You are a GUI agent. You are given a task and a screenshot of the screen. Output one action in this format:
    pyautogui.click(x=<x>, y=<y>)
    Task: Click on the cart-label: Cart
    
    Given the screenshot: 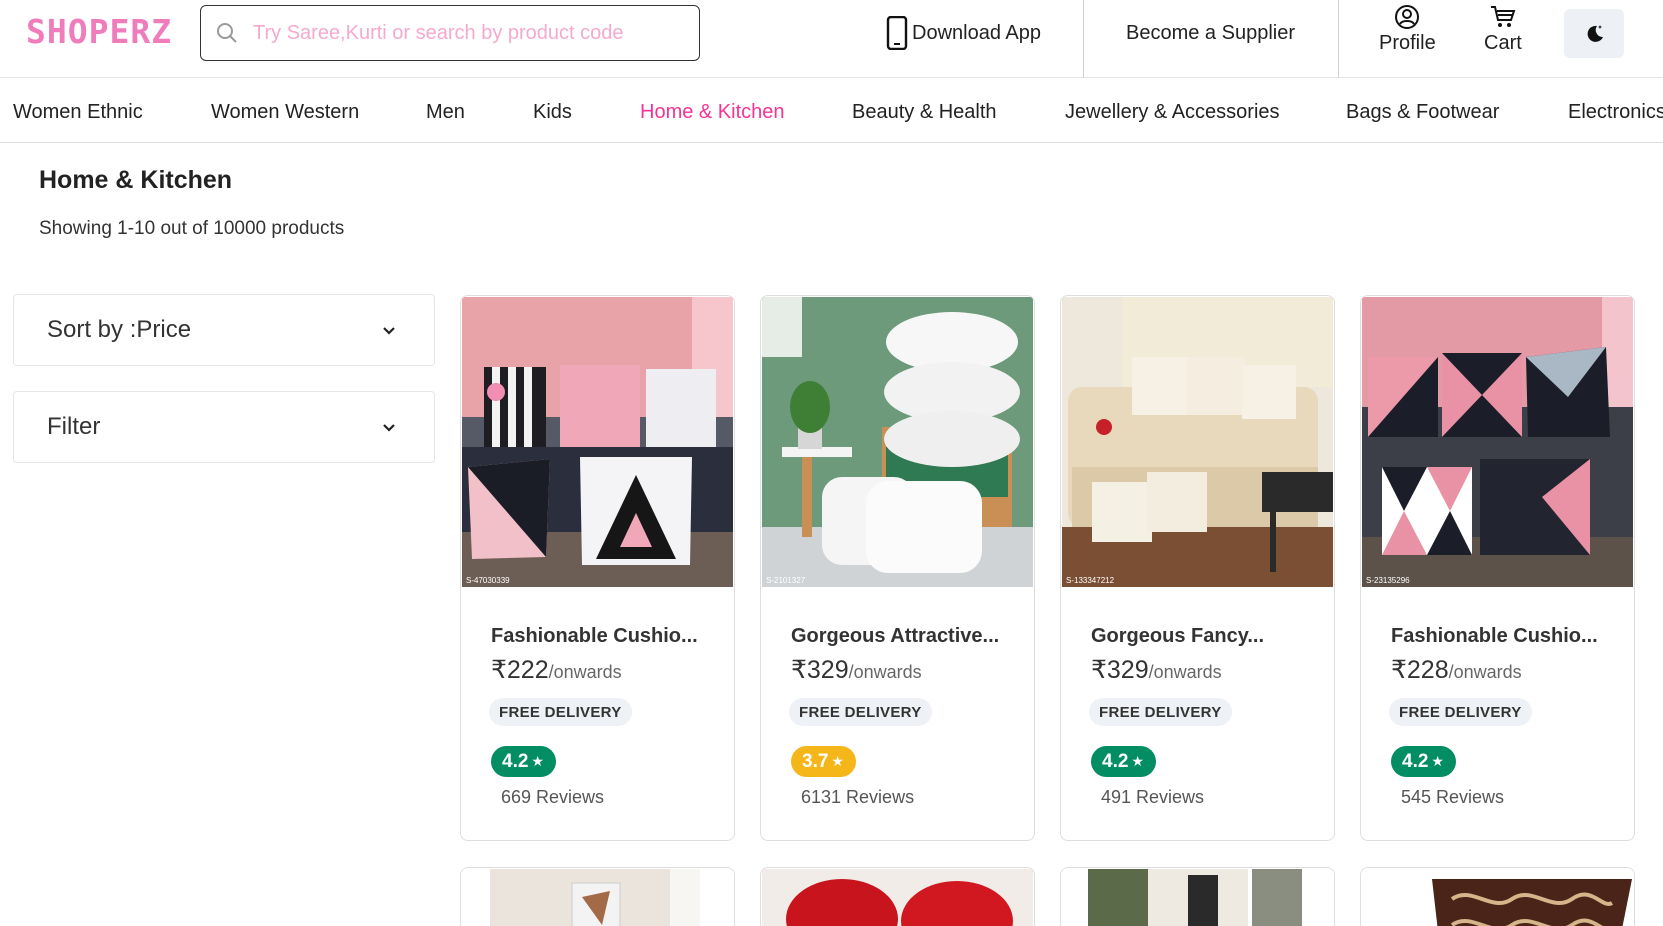 What is the action you would take?
    pyautogui.click(x=1503, y=43)
    